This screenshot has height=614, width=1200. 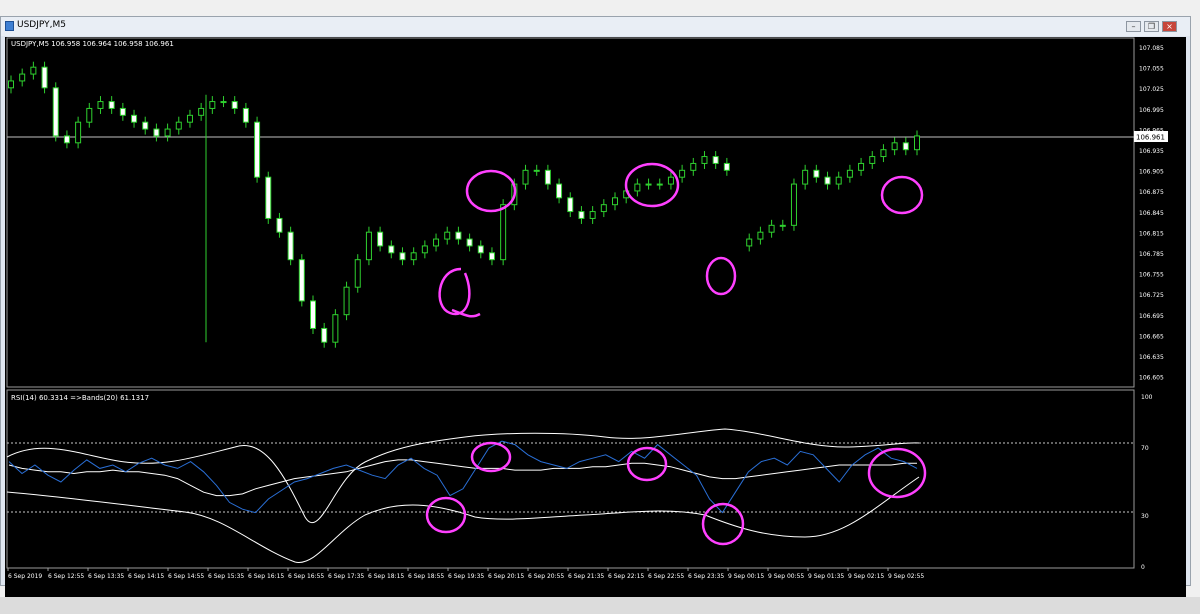 I want to click on time-tick-label: 6 Sep 12:55, so click(x=66, y=576).